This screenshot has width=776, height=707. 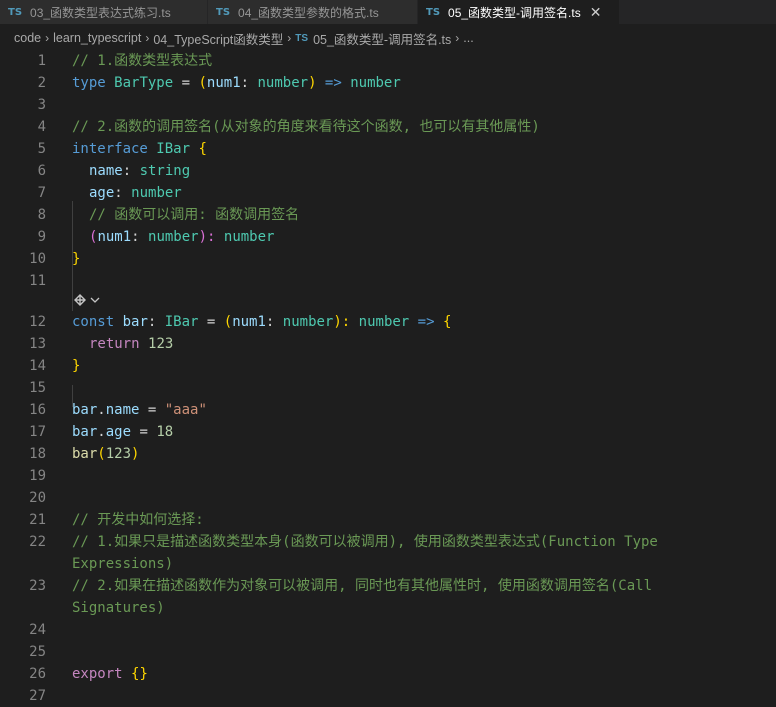 What do you see at coordinates (185, 410) in the screenshot?
I see `token: "aaa"` at bounding box center [185, 410].